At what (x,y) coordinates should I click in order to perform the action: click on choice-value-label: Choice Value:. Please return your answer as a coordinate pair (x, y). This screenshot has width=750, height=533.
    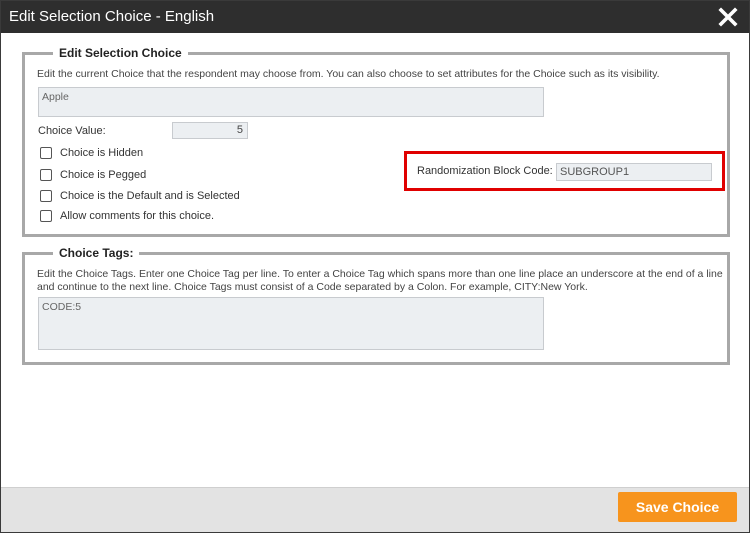
    Looking at the image, I should click on (72, 131).